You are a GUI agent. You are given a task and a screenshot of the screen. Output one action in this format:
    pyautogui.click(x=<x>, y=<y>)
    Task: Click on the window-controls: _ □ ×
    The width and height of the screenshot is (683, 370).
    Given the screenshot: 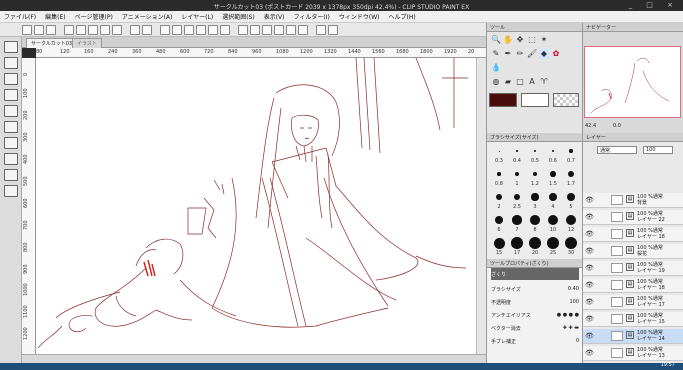 What is the action you would take?
    pyautogui.click(x=654, y=5)
    